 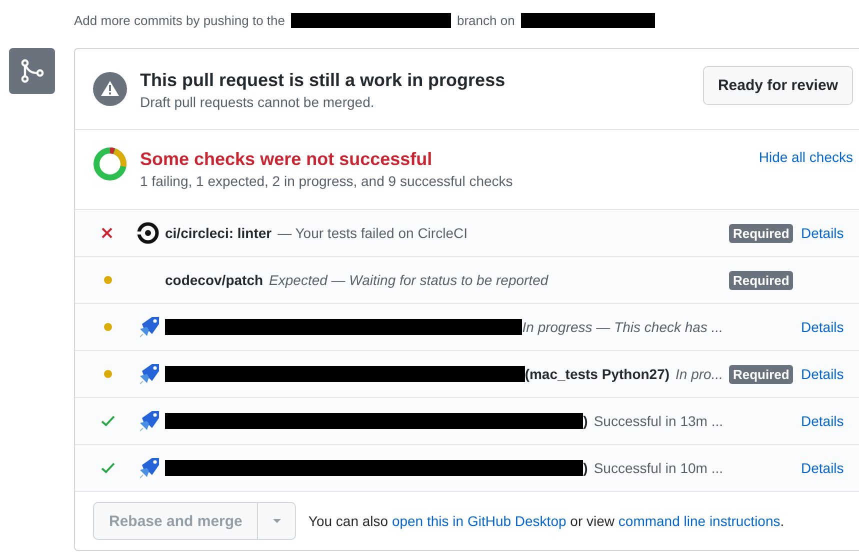 I want to click on check-name: ci/circleci: linter, so click(x=218, y=233).